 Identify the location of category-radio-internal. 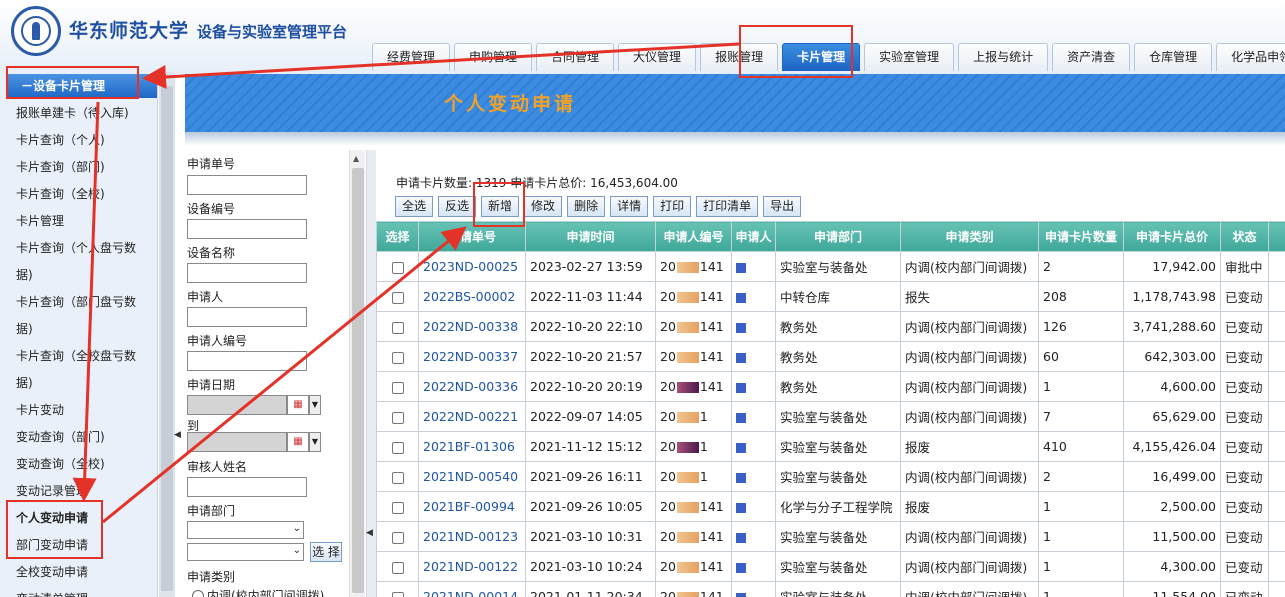
(198, 593).